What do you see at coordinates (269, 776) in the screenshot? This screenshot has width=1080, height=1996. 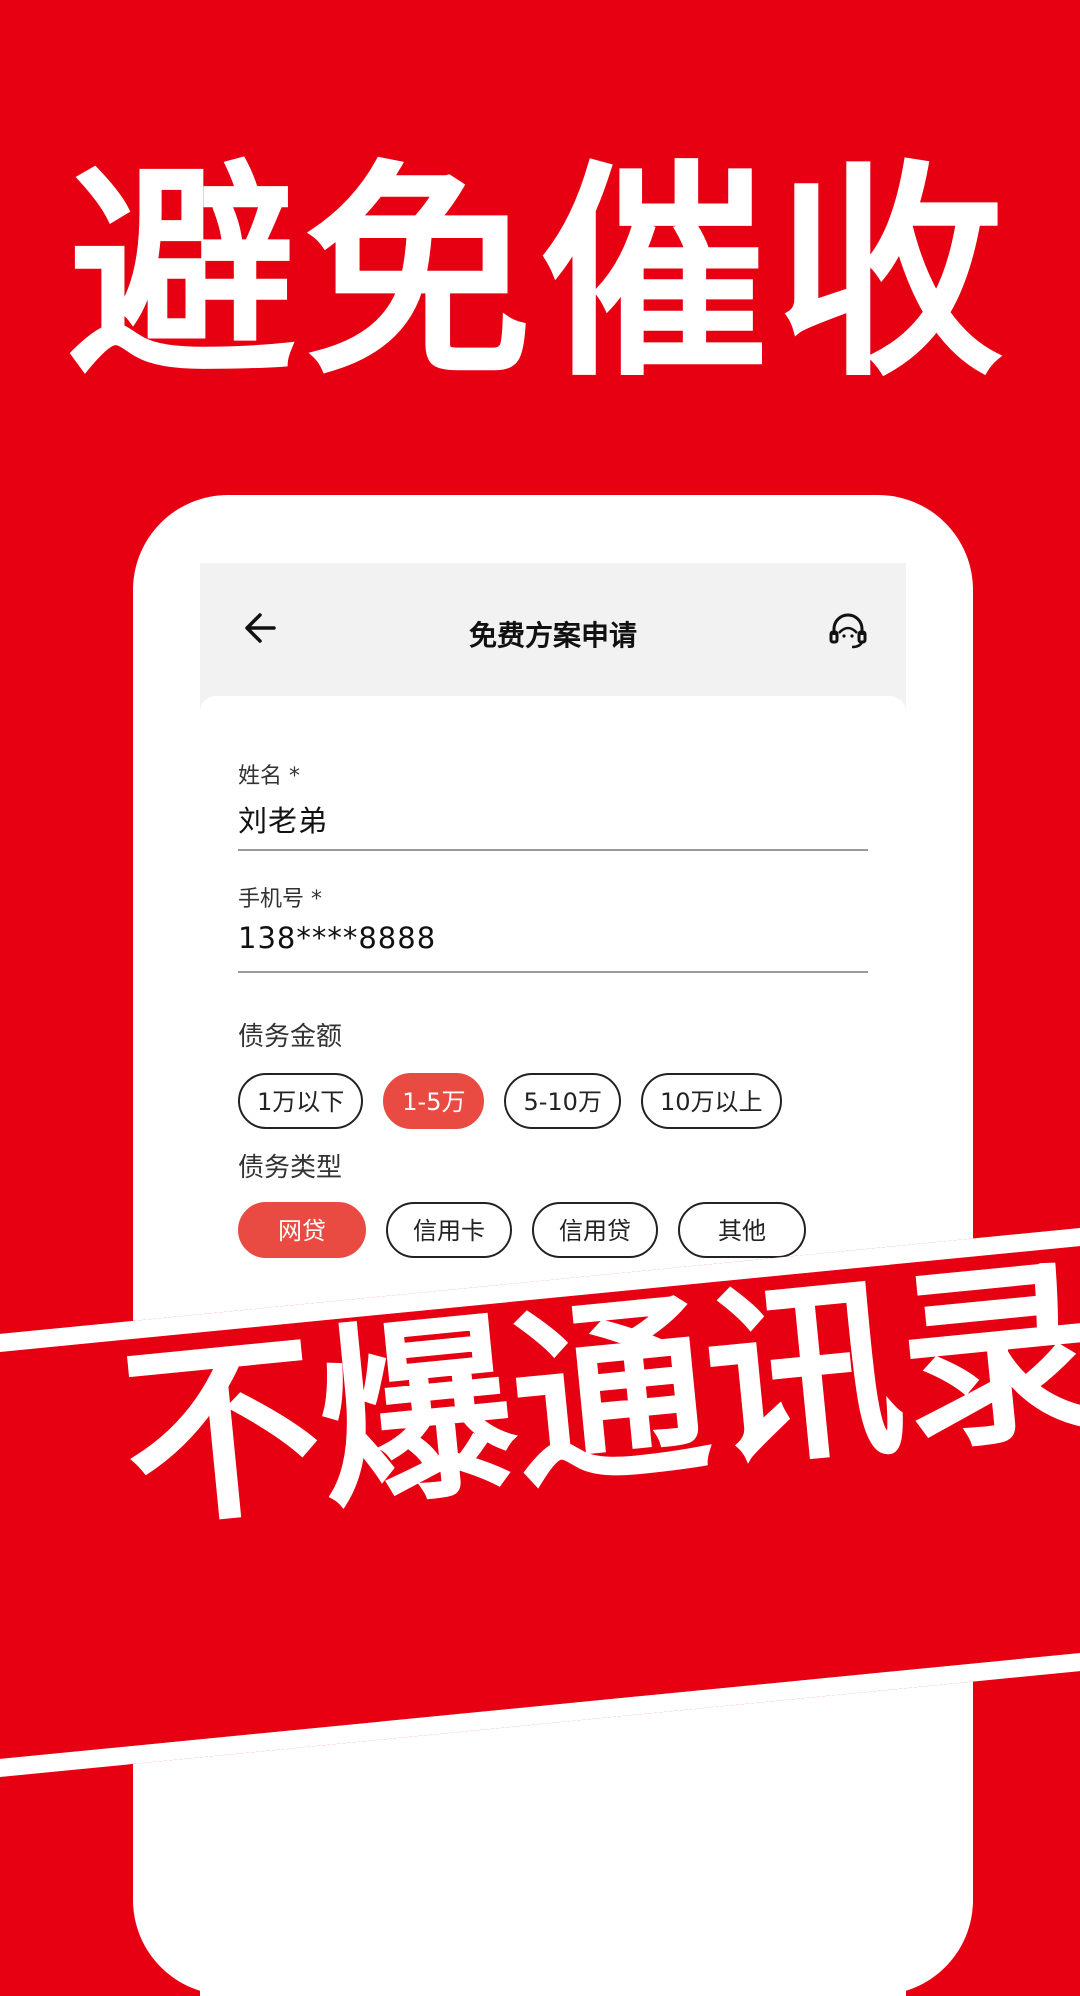 I see `name-field-label: 姓名 *` at bounding box center [269, 776].